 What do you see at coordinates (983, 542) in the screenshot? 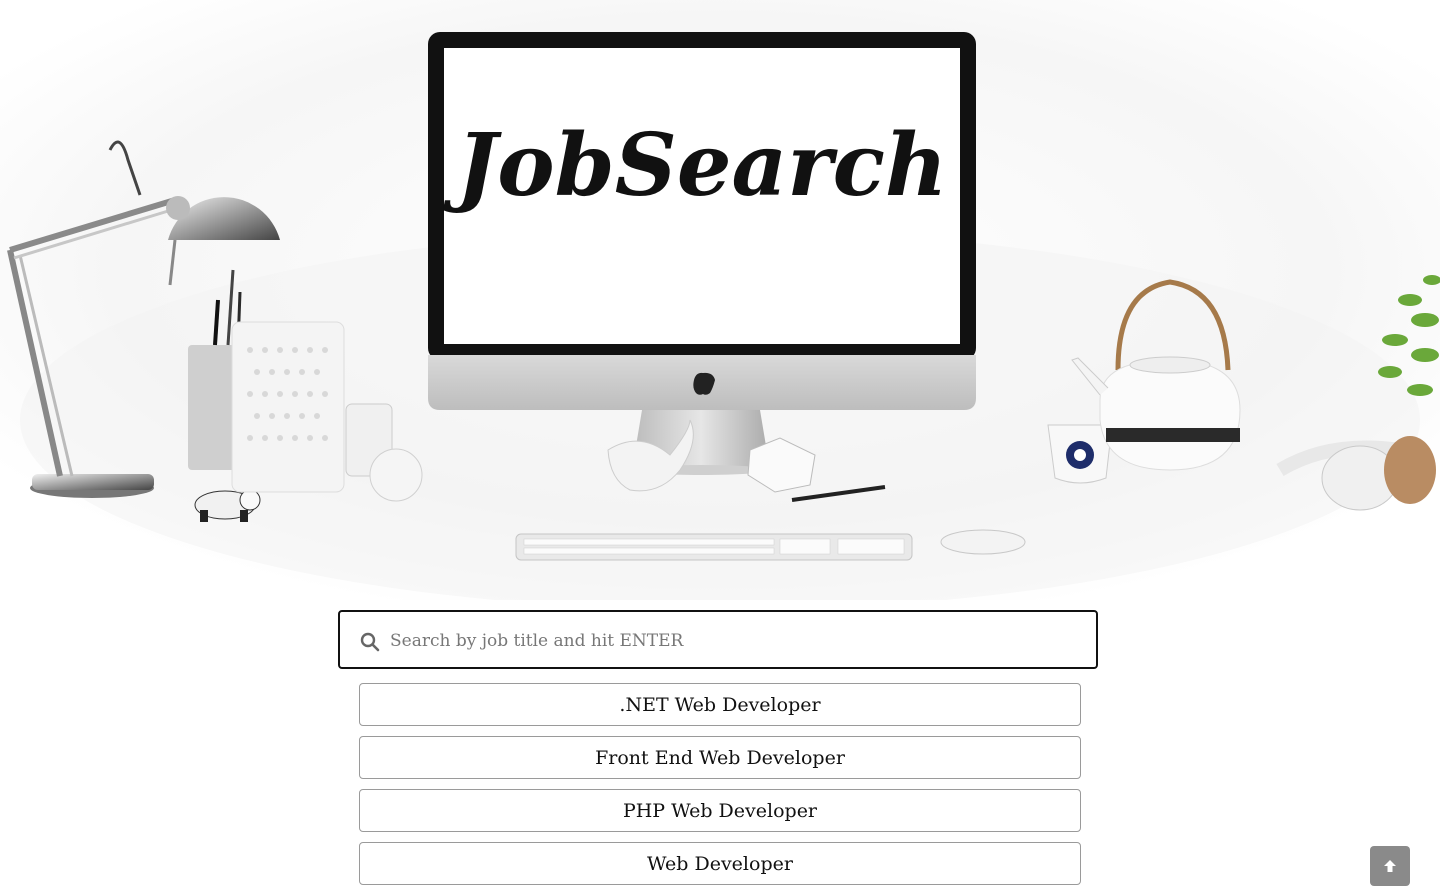
I see `mouse` at bounding box center [983, 542].